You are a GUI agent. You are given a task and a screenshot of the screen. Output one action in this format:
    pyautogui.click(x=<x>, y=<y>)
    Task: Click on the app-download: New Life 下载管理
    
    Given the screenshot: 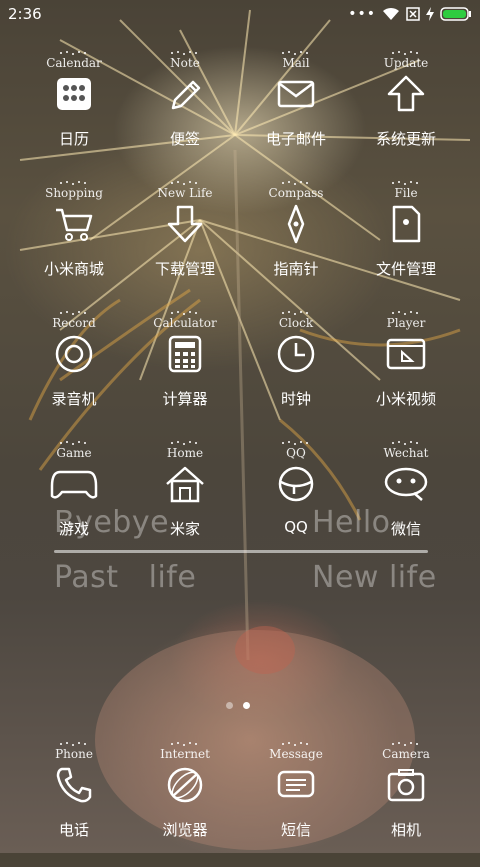 What is the action you would take?
    pyautogui.click(x=185, y=241)
    